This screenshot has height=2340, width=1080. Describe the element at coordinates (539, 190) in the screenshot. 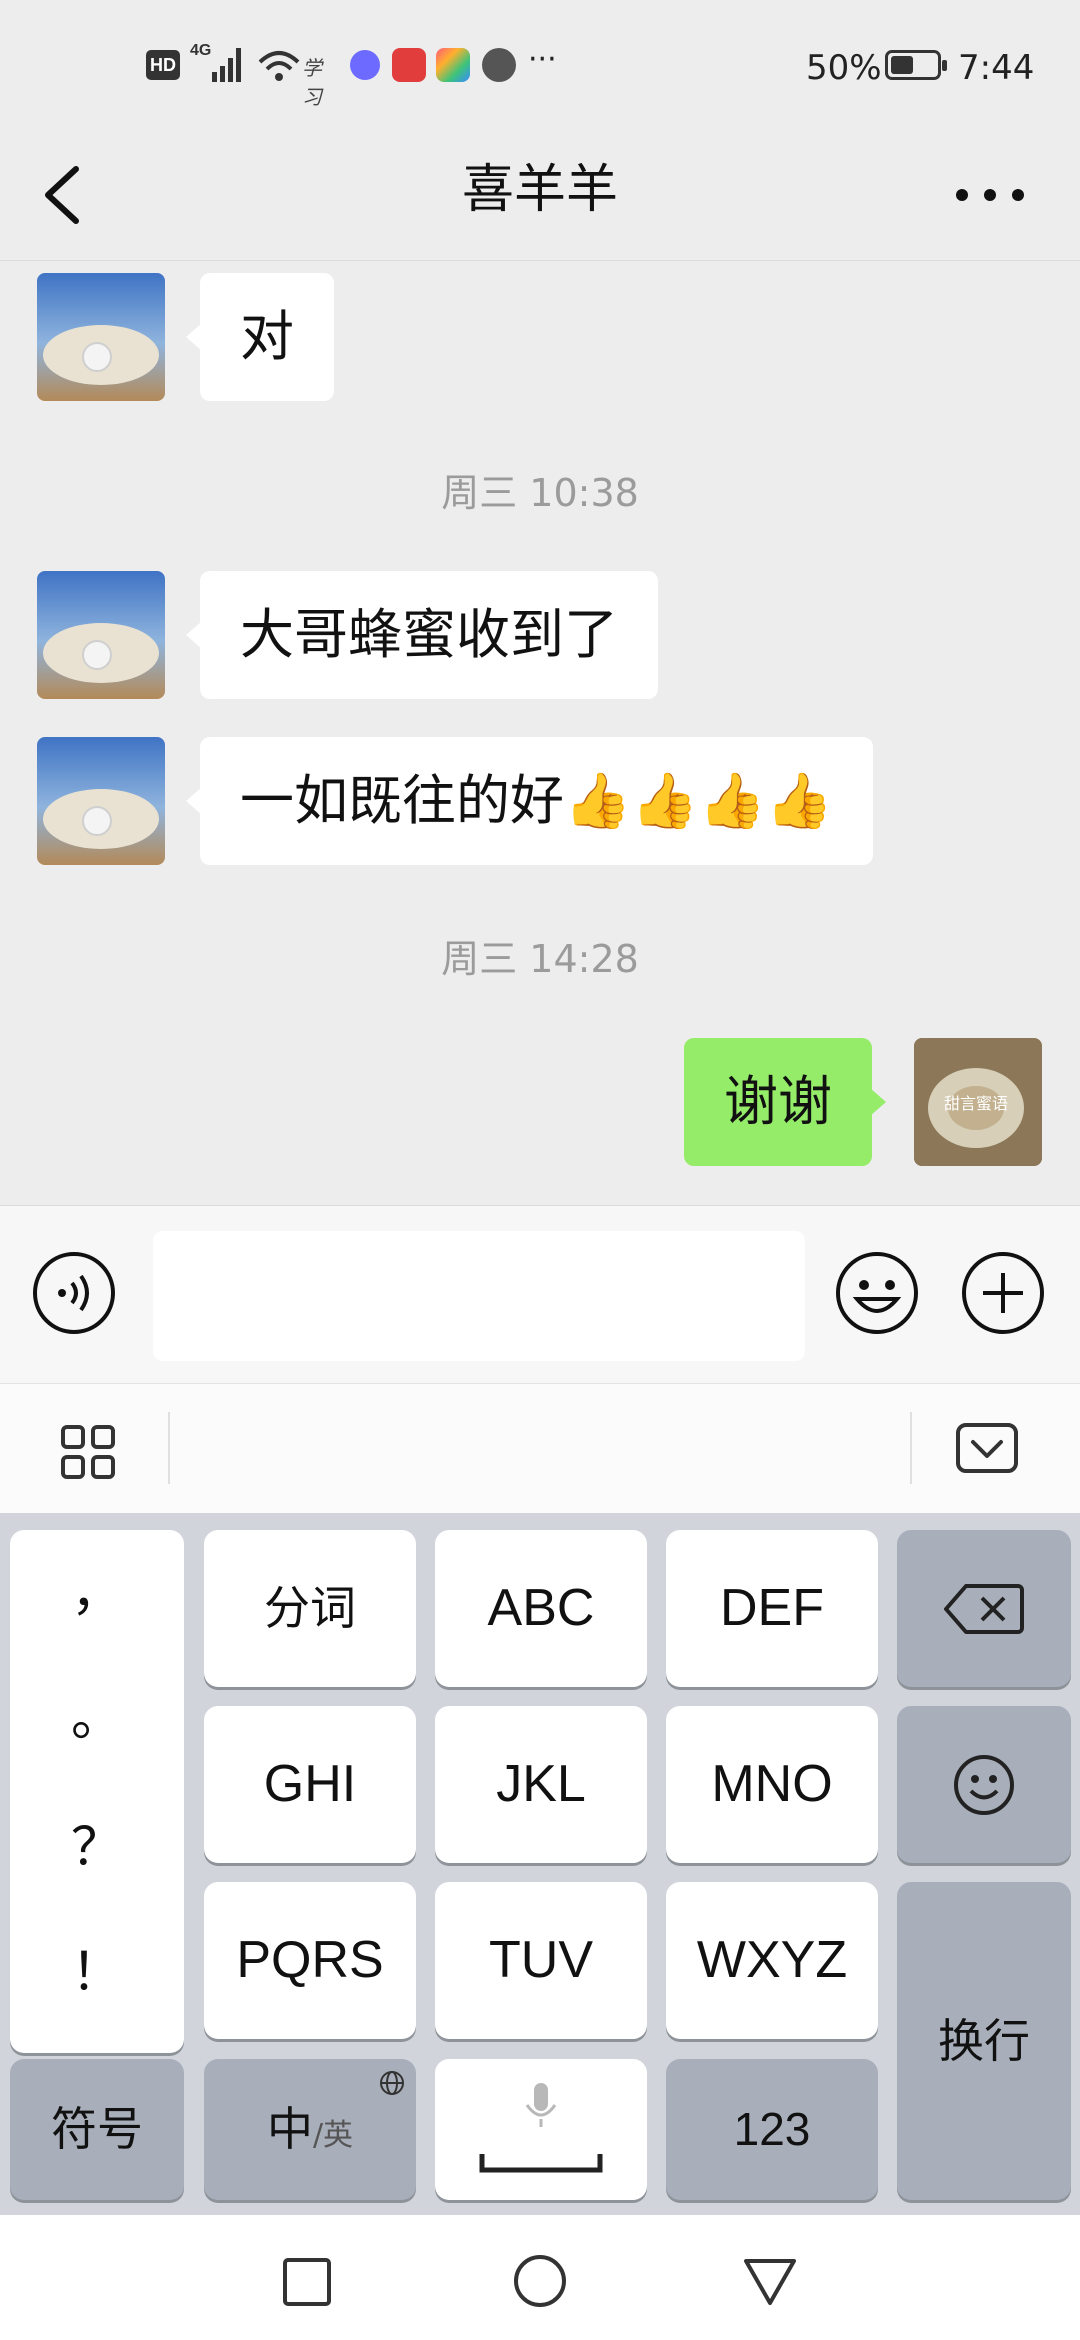

I see `chat-title: 喜羊羊` at that location.